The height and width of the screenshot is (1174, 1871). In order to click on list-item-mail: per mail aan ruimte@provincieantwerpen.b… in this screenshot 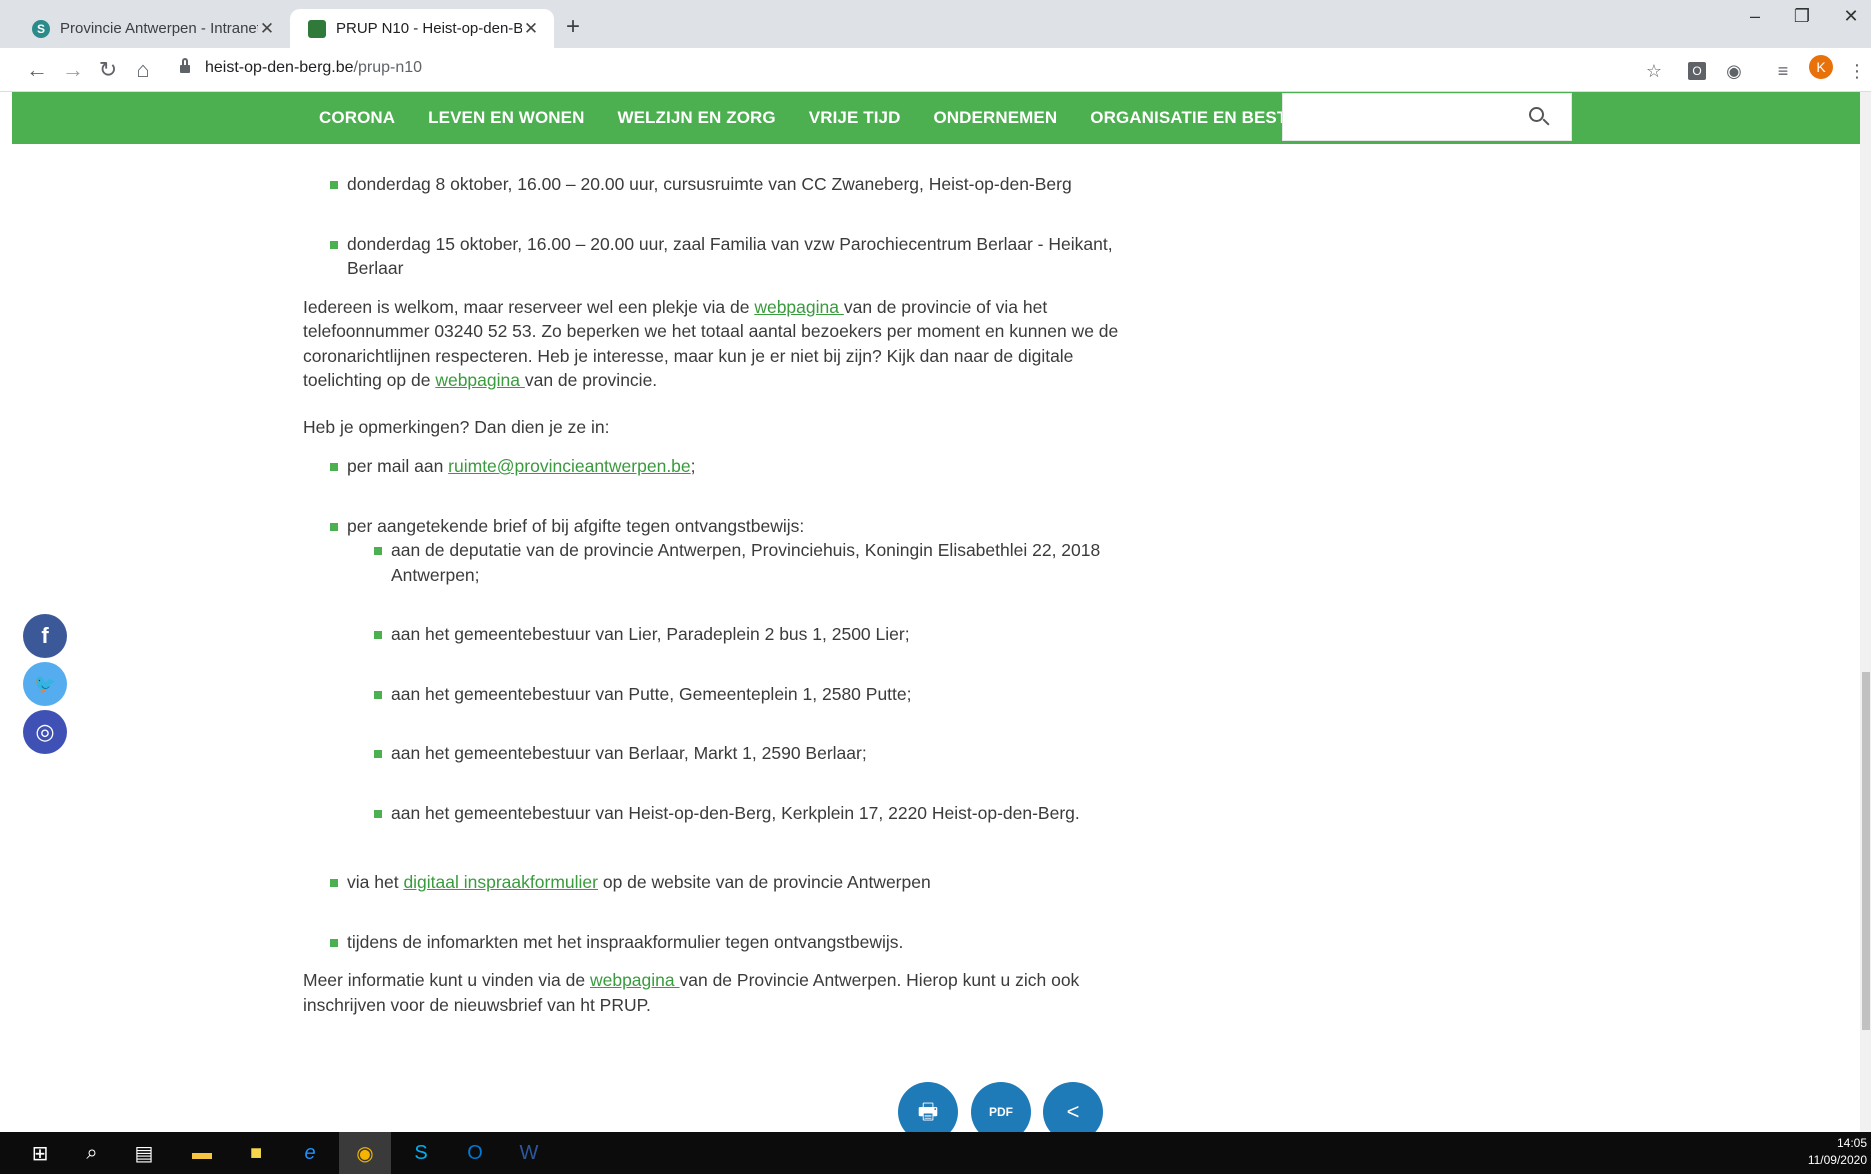, I will do `click(718, 466)`.